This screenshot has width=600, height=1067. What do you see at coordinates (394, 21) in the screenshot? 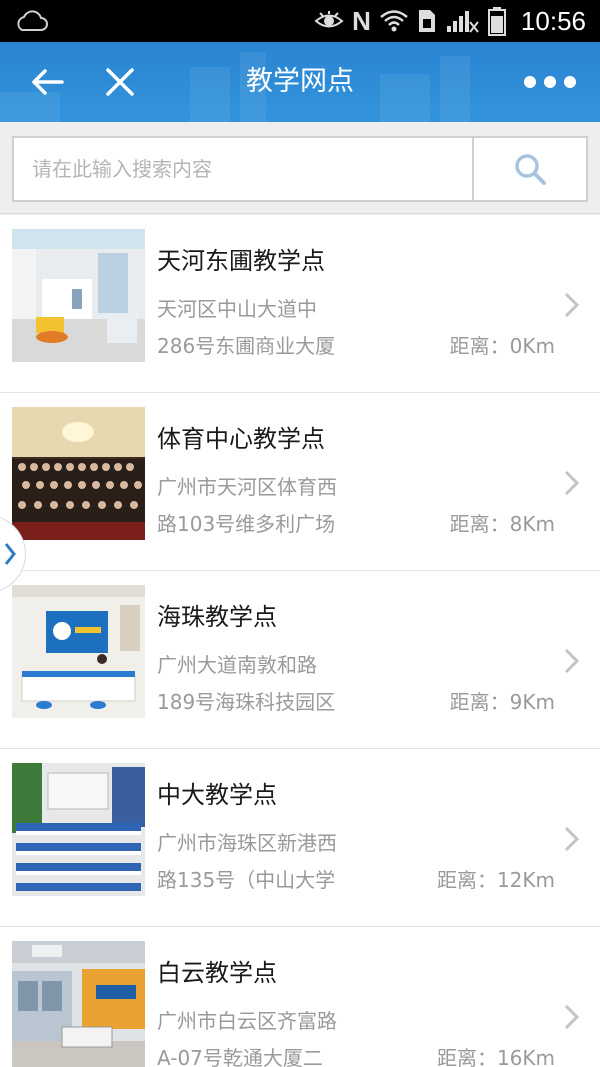
I see `wifi-icon` at bounding box center [394, 21].